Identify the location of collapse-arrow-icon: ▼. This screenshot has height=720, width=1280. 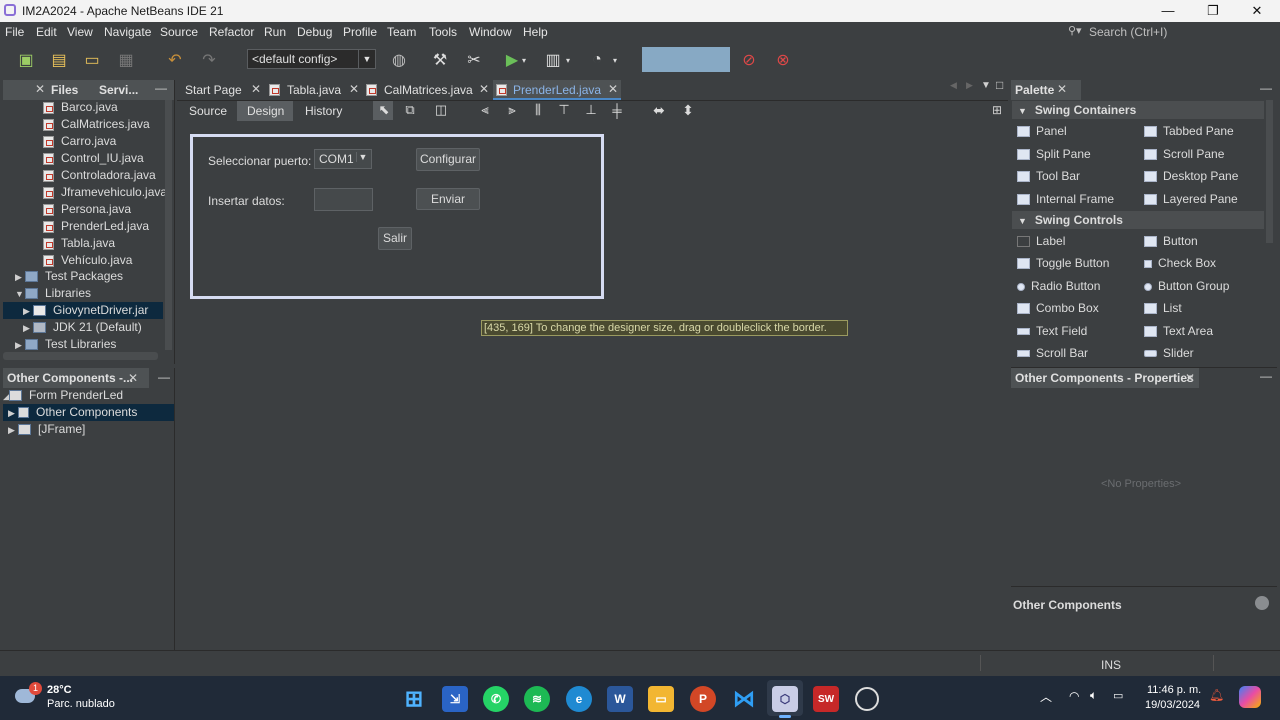
(20, 294).